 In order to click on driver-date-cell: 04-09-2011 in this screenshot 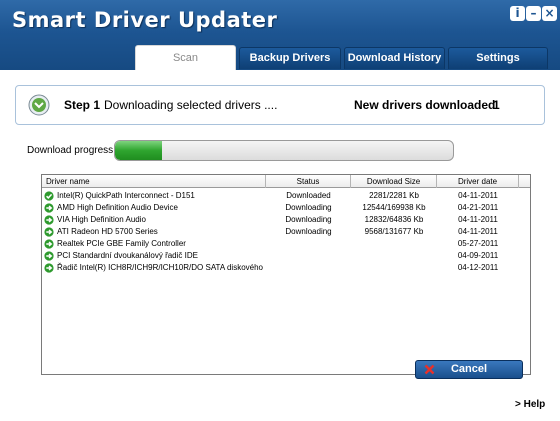, I will do `click(478, 255)`.